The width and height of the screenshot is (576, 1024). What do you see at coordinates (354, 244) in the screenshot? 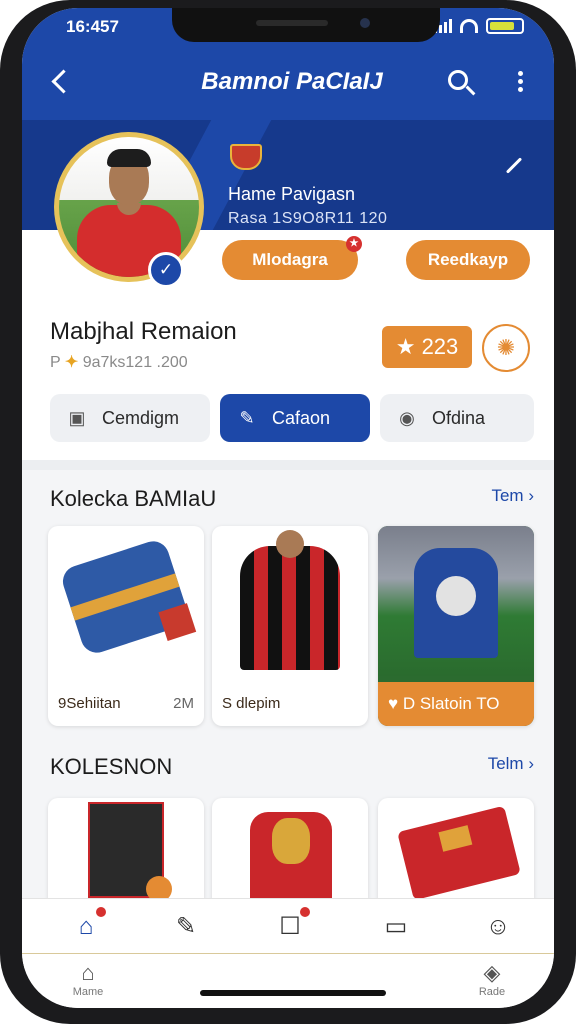
I see `star-notification-icon: ★` at bounding box center [354, 244].